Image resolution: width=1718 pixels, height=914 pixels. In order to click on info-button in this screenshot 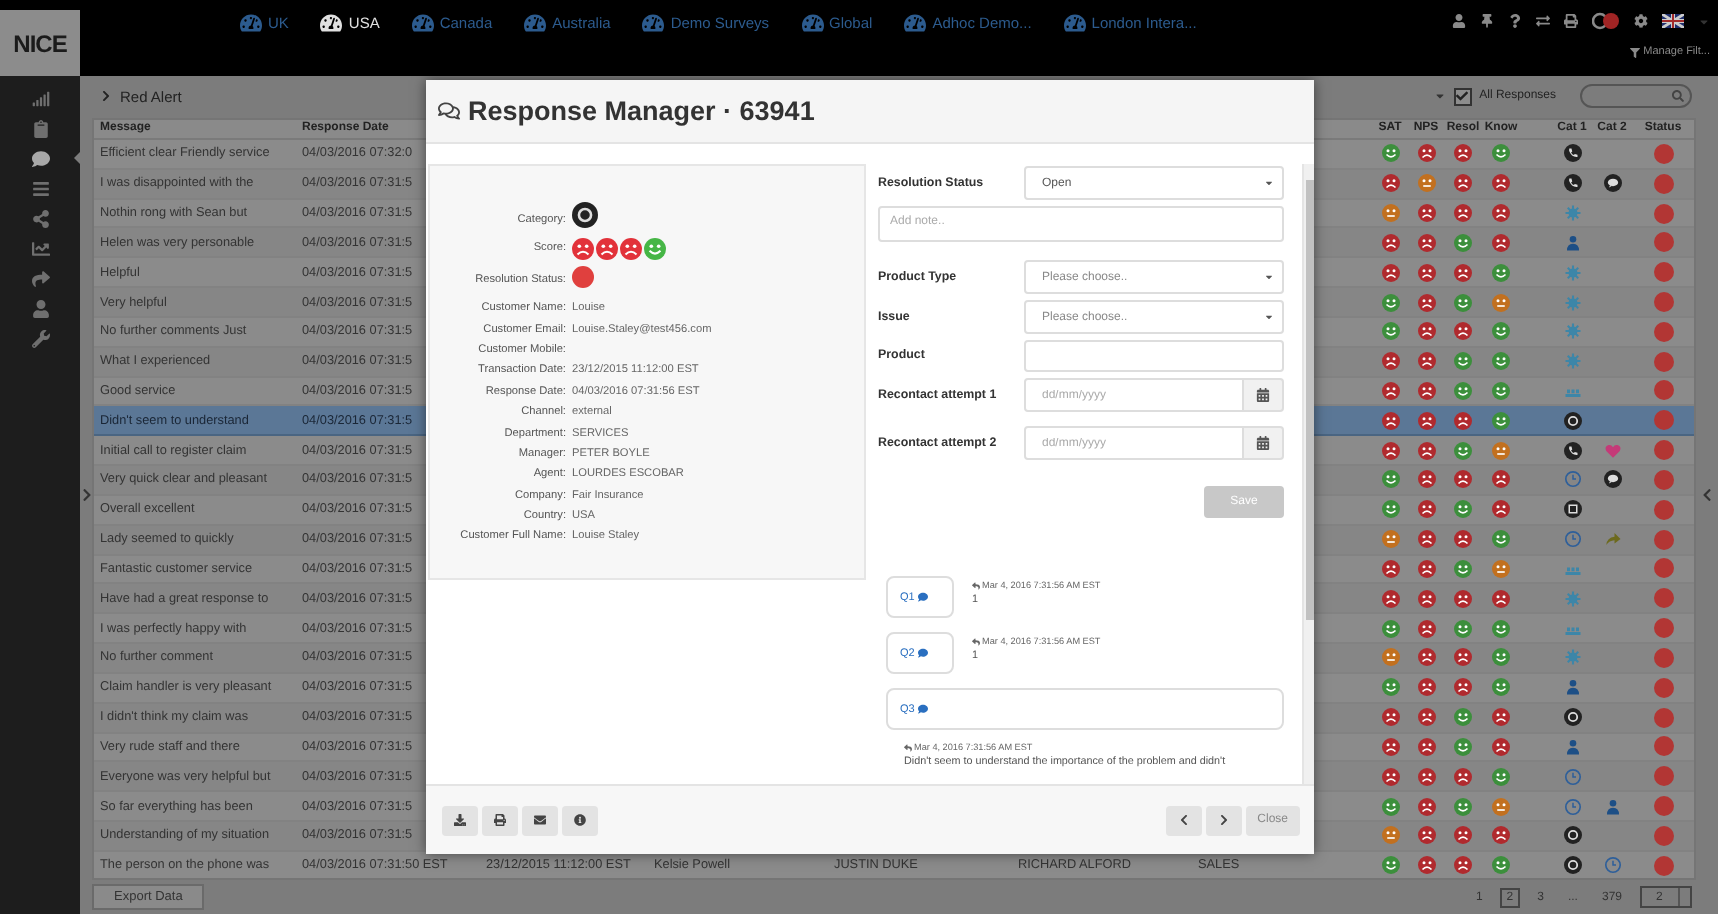, I will do `click(580, 820)`.